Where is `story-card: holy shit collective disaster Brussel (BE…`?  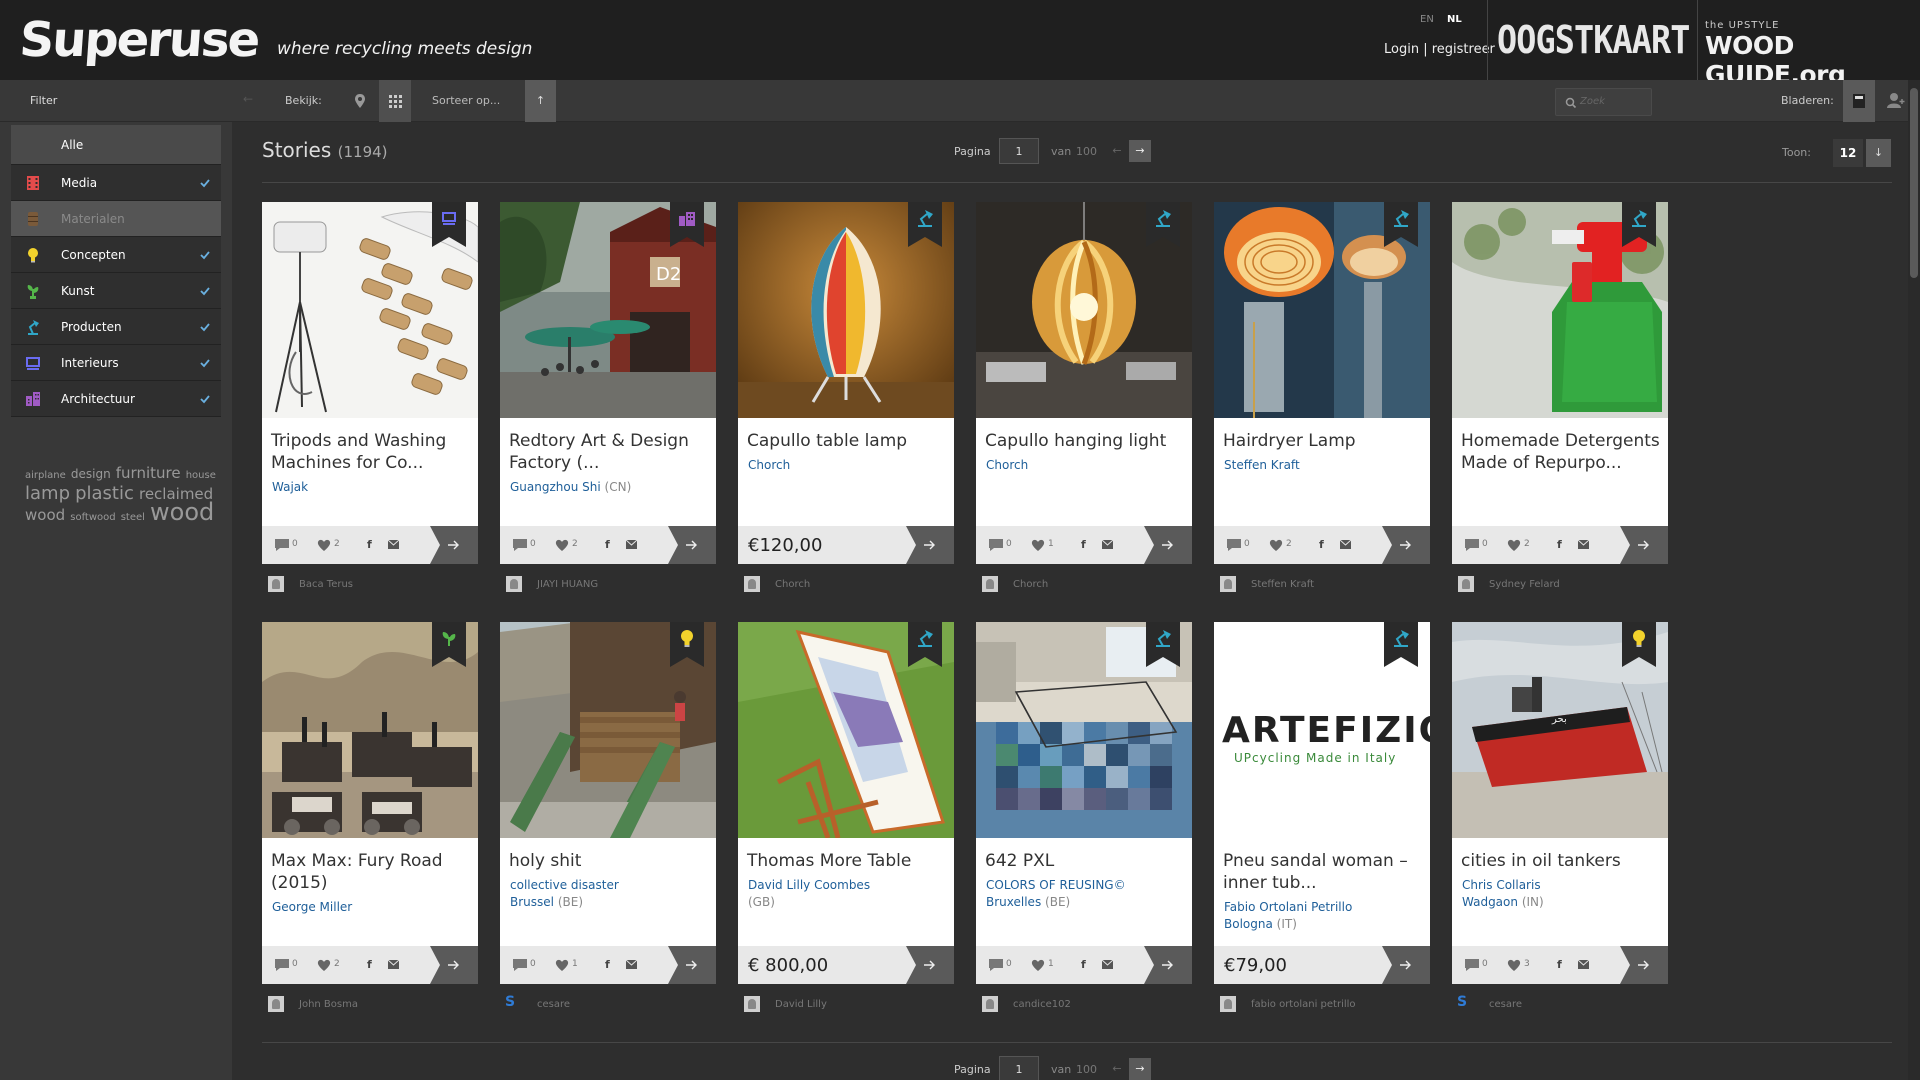
story-card: holy shit collective disaster Brussel (BE… is located at coordinates (608, 803).